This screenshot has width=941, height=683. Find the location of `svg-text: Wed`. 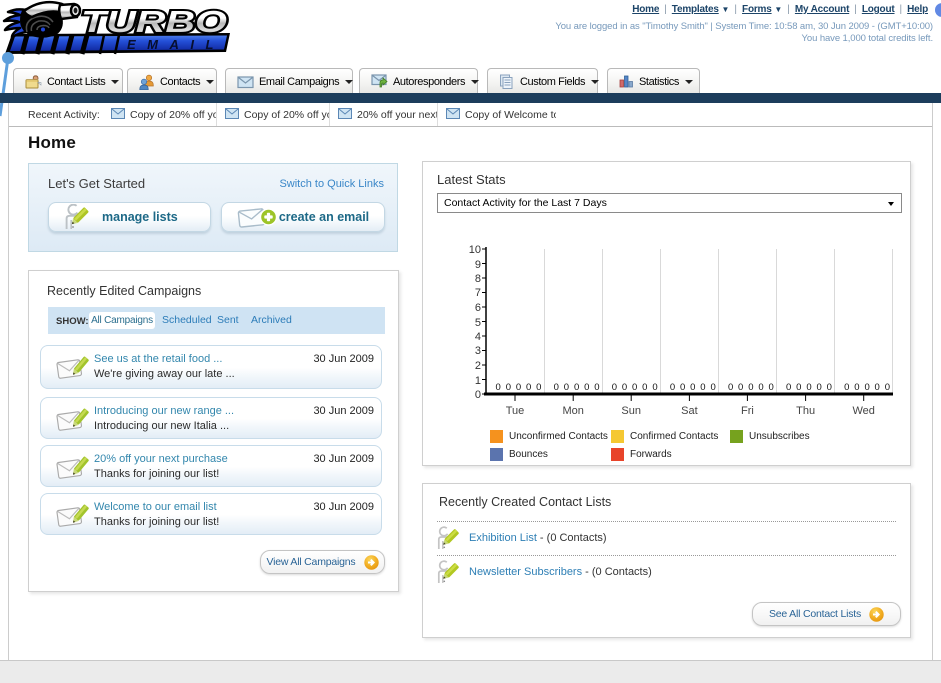

svg-text: Wed is located at coordinates (863, 411).